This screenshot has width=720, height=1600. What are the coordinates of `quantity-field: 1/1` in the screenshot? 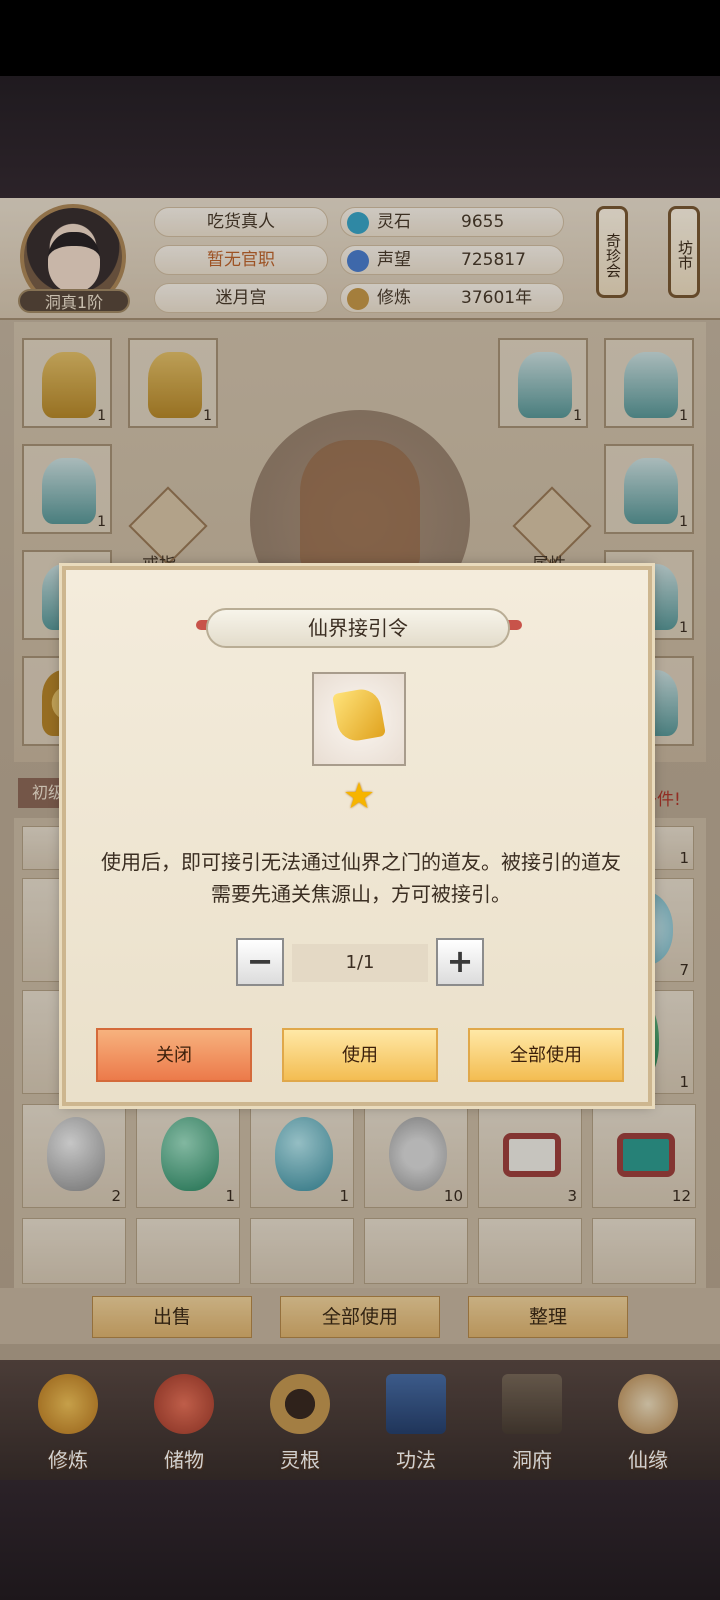 It's located at (360, 963).